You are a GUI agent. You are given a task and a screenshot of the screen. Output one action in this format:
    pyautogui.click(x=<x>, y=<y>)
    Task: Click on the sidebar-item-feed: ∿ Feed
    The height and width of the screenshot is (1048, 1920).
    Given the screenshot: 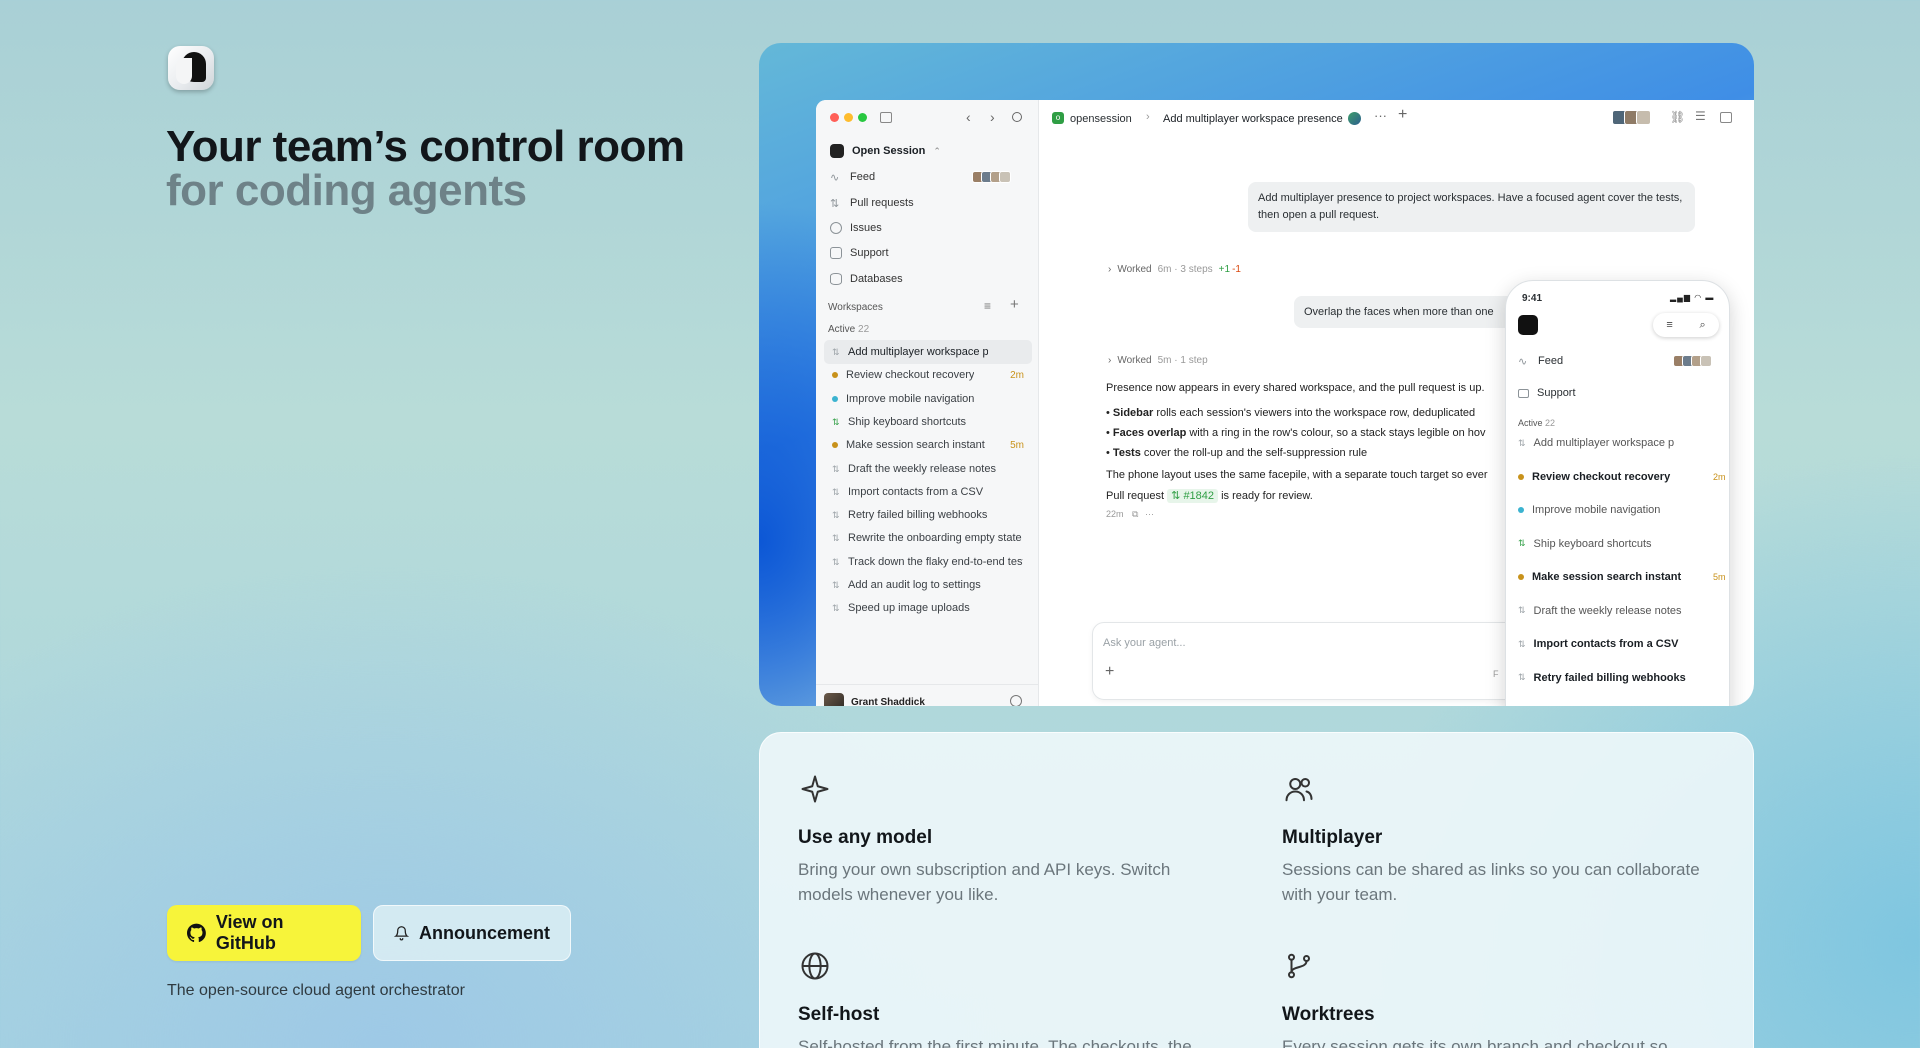 What is the action you would take?
    pyautogui.click(x=852, y=177)
    